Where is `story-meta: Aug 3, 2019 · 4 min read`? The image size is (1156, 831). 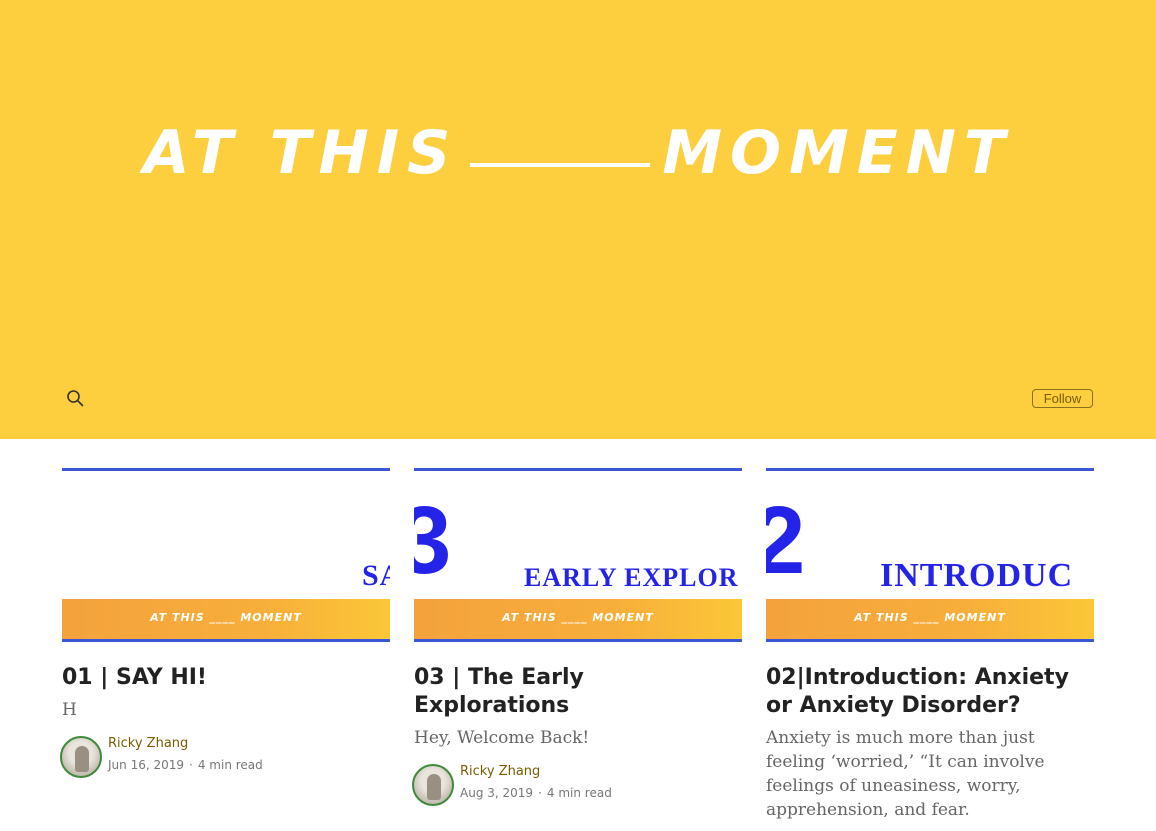
story-meta: Aug 3, 2019 · 4 min read is located at coordinates (536, 793).